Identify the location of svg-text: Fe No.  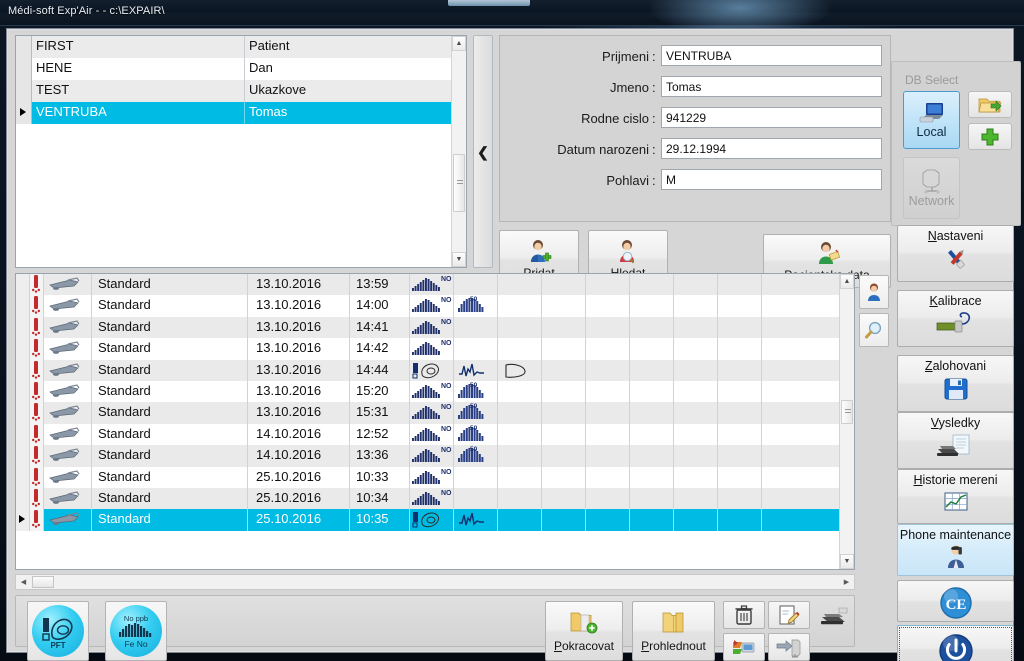
(135, 644).